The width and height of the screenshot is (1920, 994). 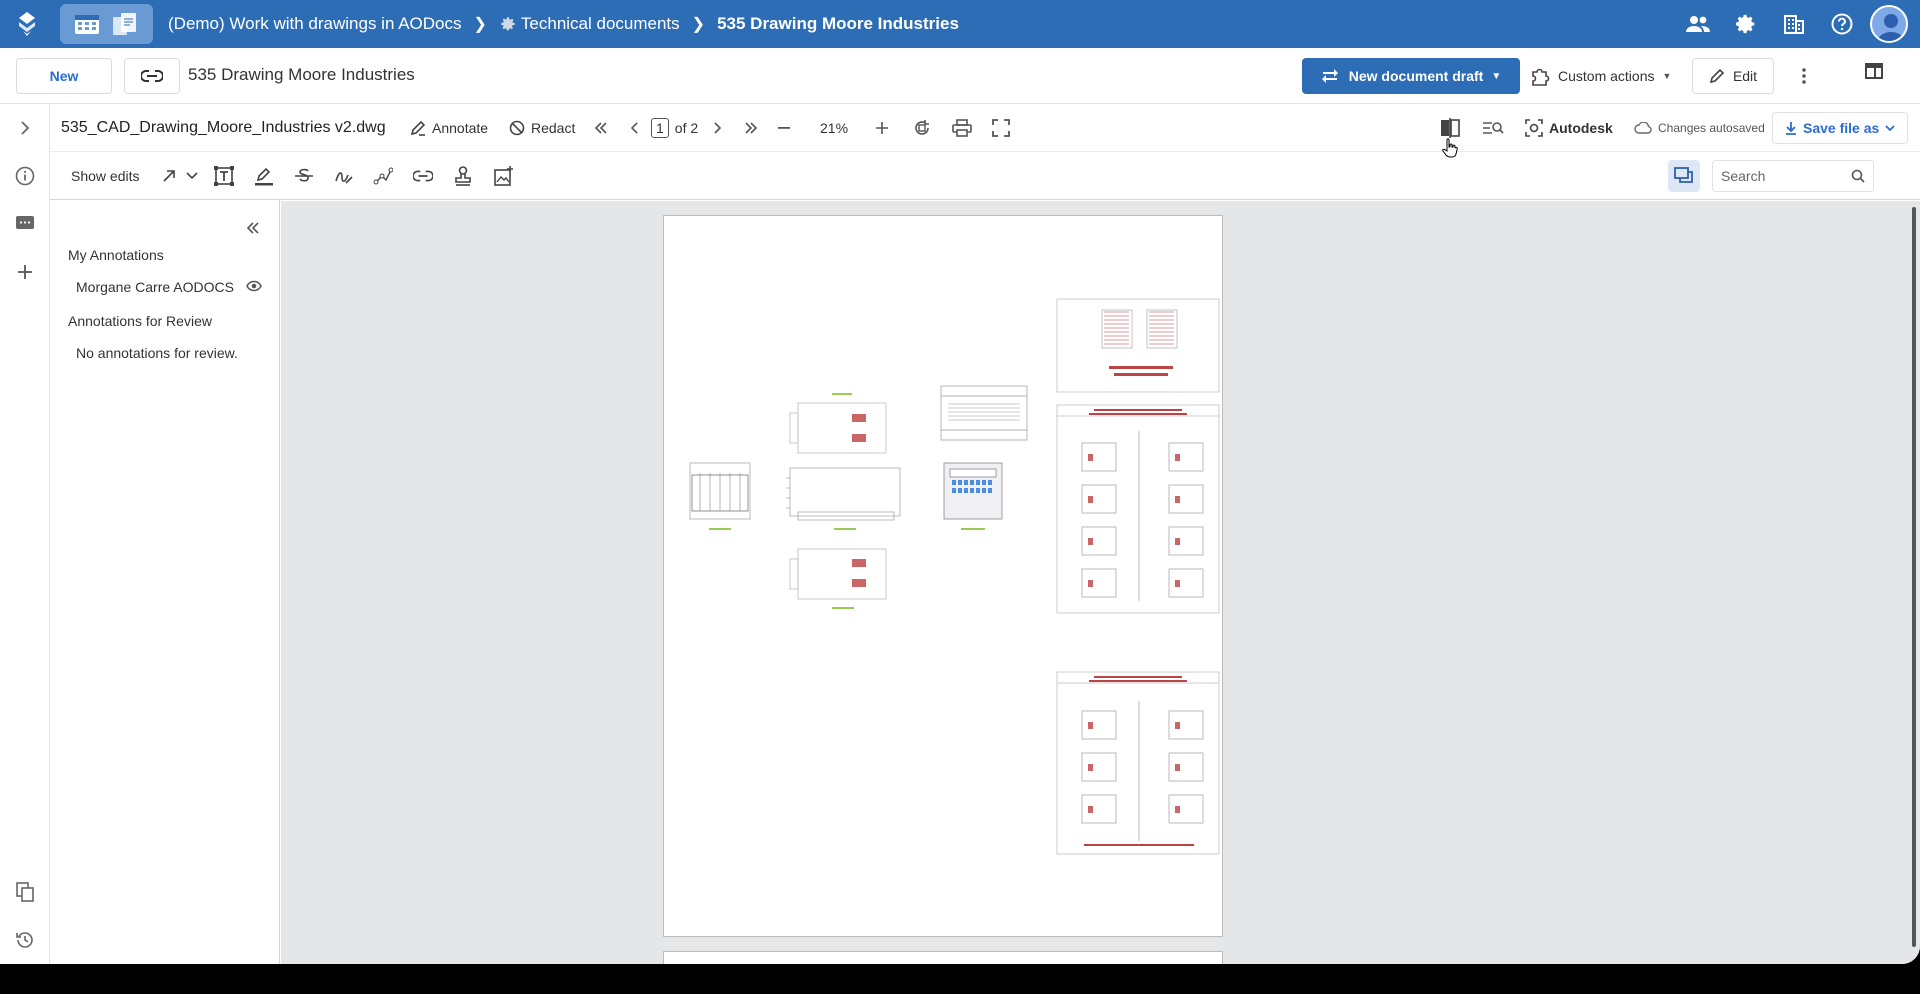 I want to click on highlight-pen-icon, so click(x=264, y=176).